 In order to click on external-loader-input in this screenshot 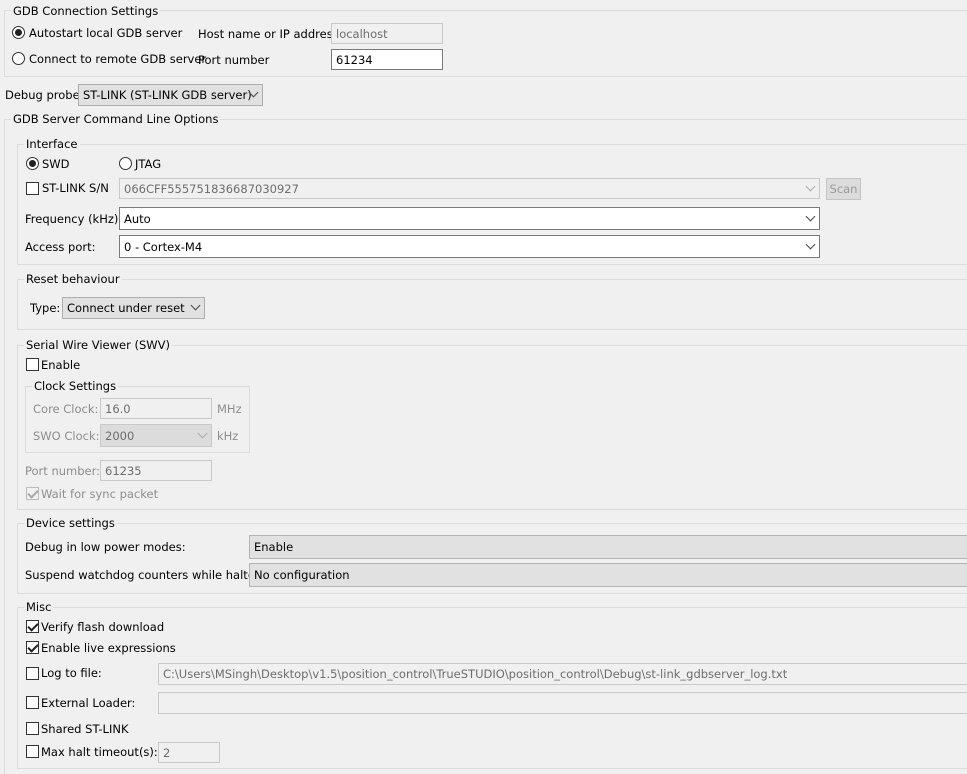, I will do `click(562, 703)`.